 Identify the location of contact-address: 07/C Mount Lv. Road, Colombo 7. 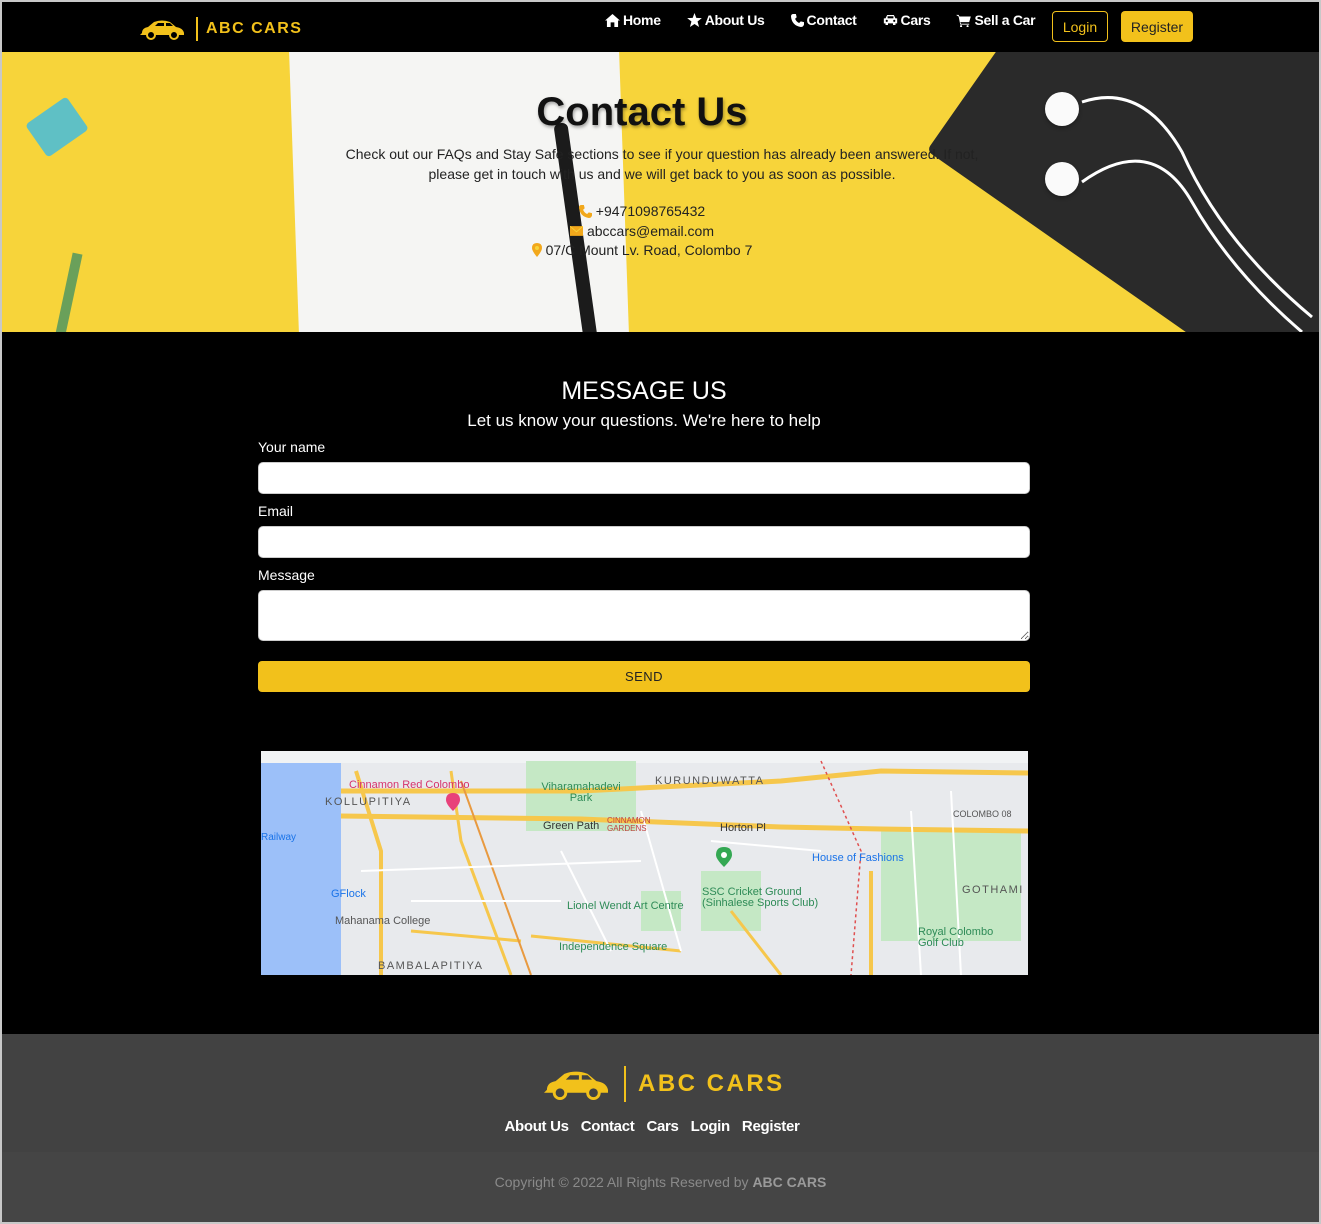
(642, 250).